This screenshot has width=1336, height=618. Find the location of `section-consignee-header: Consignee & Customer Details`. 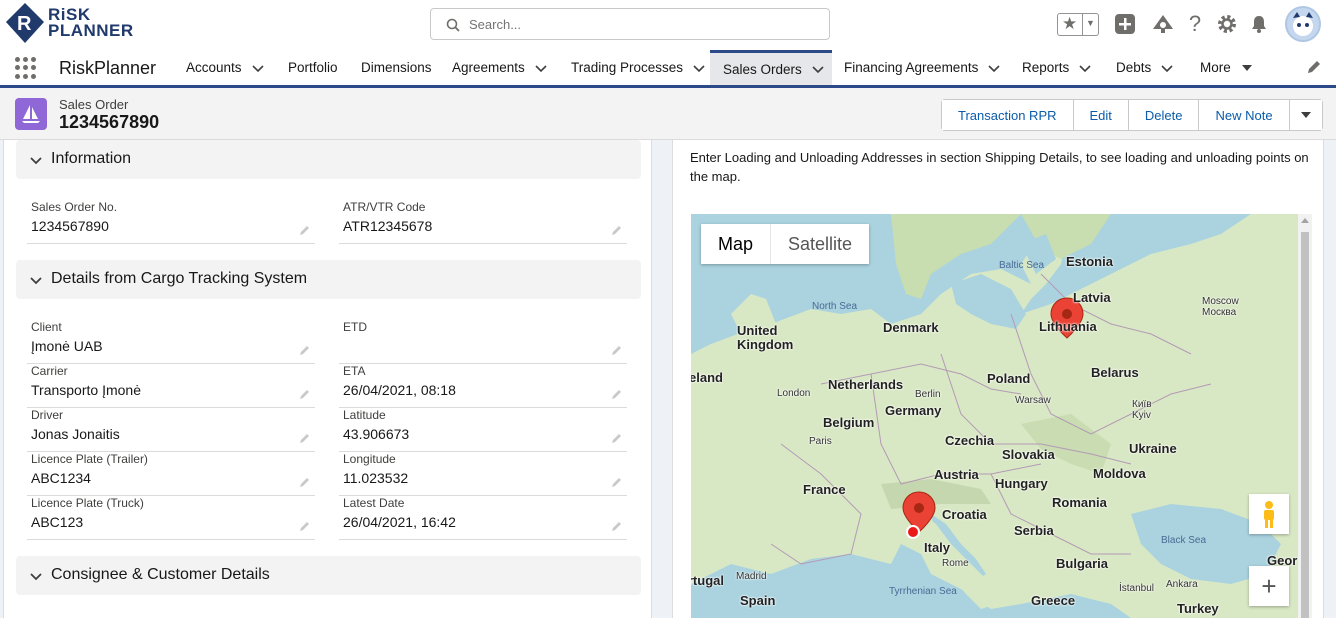

section-consignee-header: Consignee & Customer Details is located at coordinates (328, 575).